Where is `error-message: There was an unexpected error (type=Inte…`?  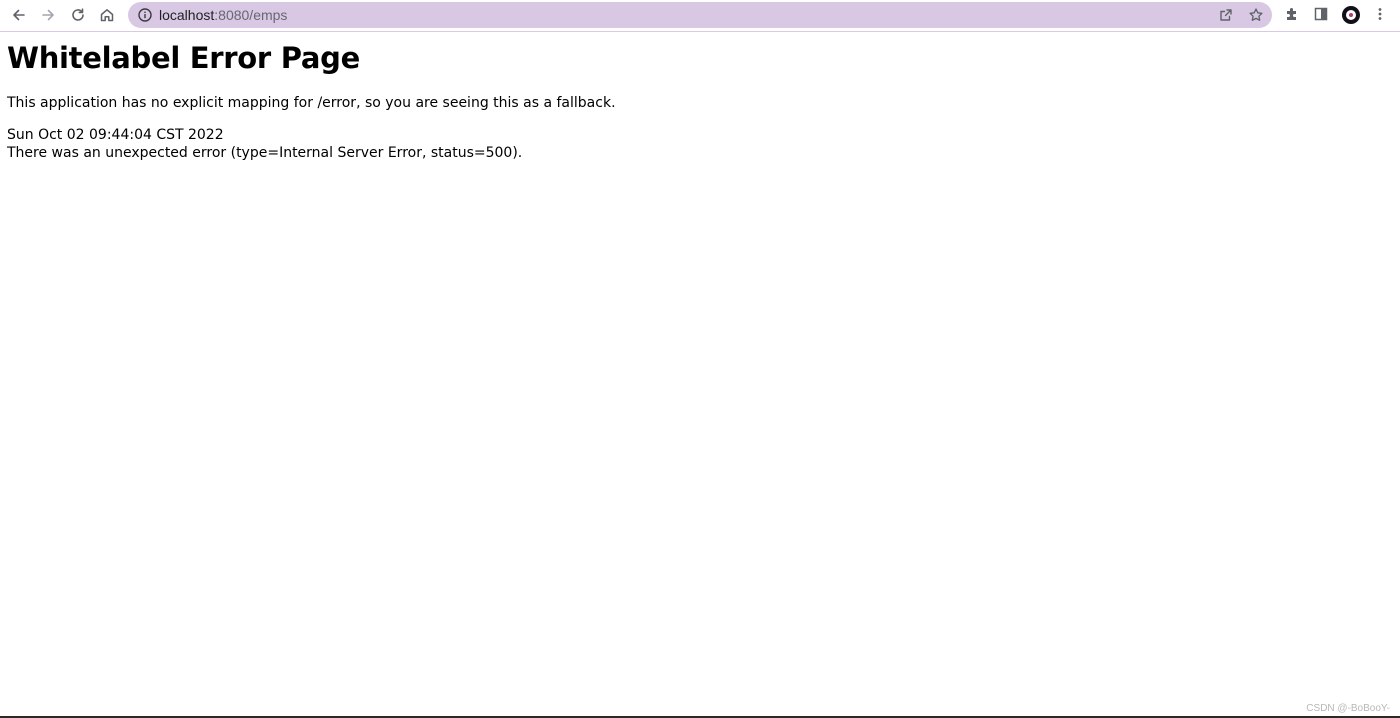 error-message: There was an unexpected error (type=Inte… is located at coordinates (265, 153).